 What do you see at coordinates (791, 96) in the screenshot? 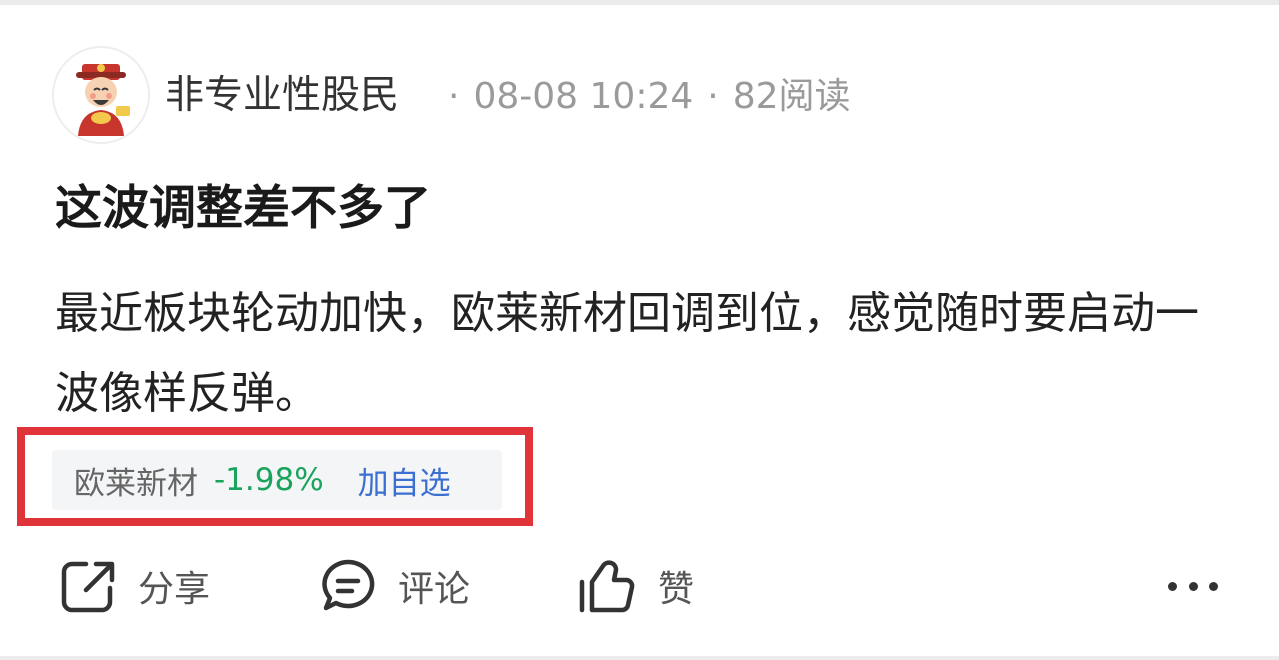
I see `read-count: 82阅读` at bounding box center [791, 96].